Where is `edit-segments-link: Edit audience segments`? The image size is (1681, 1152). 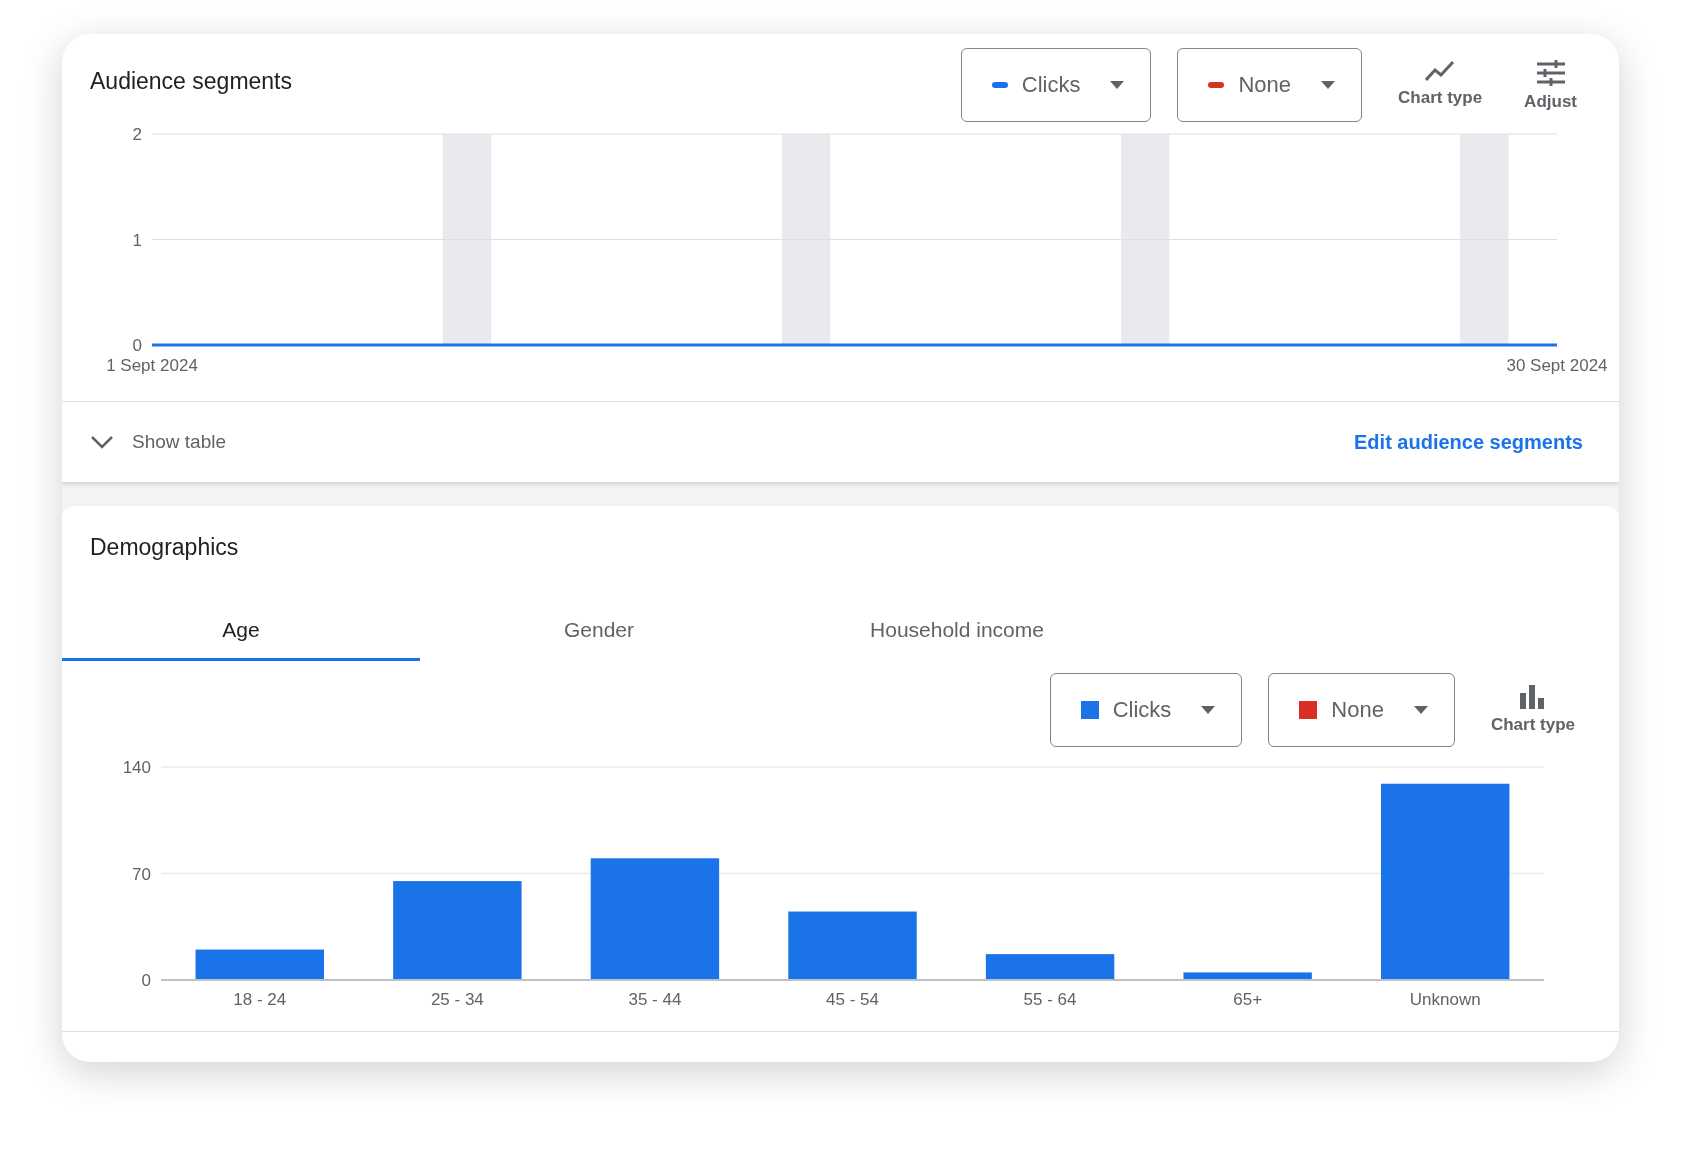 edit-segments-link: Edit audience segments is located at coordinates (1468, 442).